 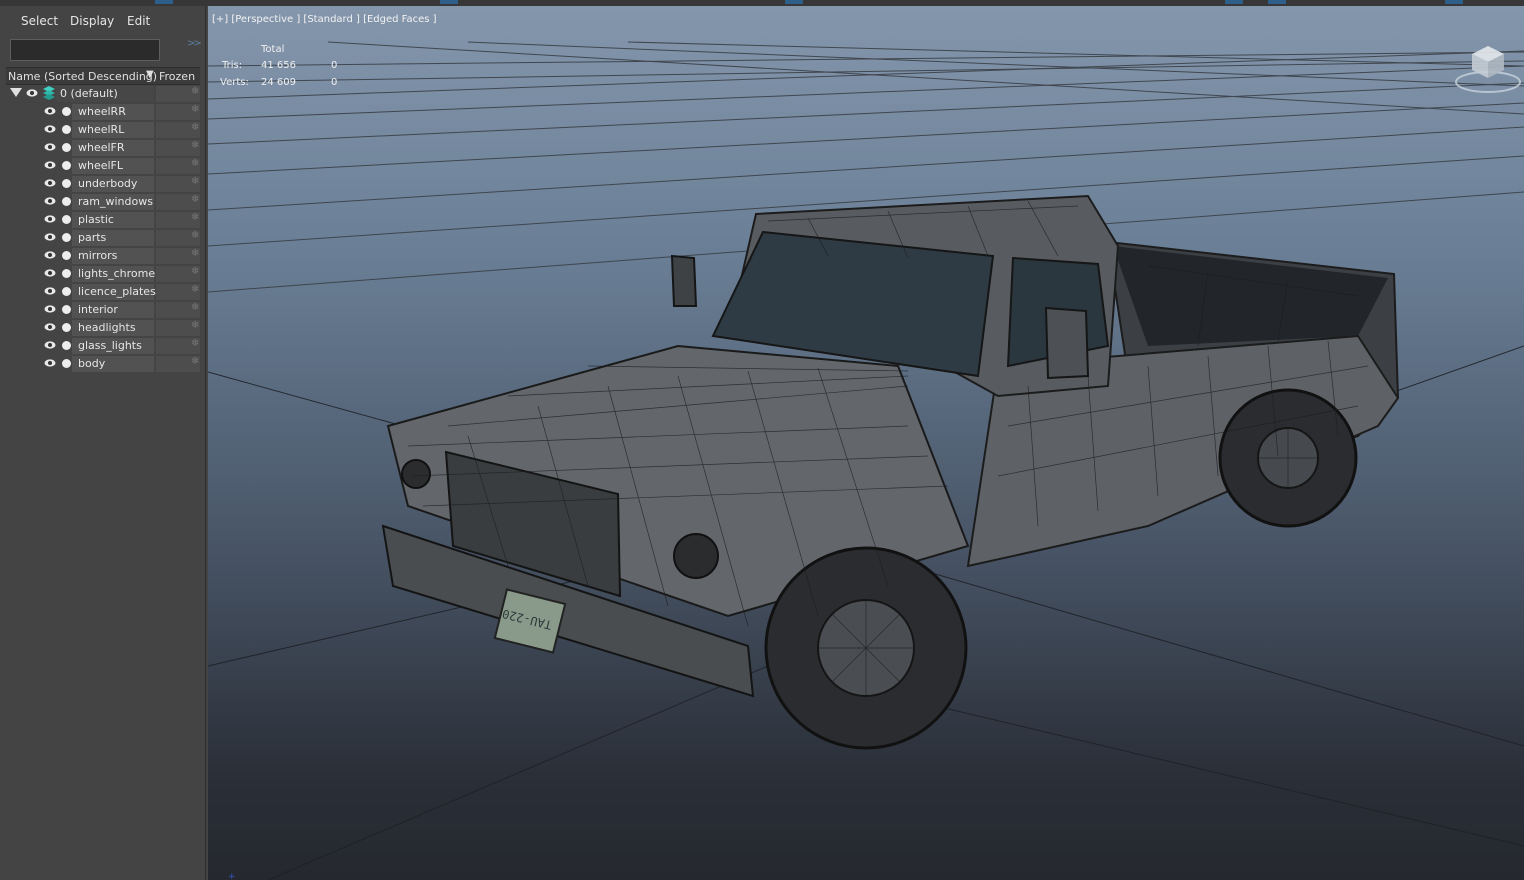 What do you see at coordinates (232, 876) in the screenshot?
I see `axis-indicator-icon: +` at bounding box center [232, 876].